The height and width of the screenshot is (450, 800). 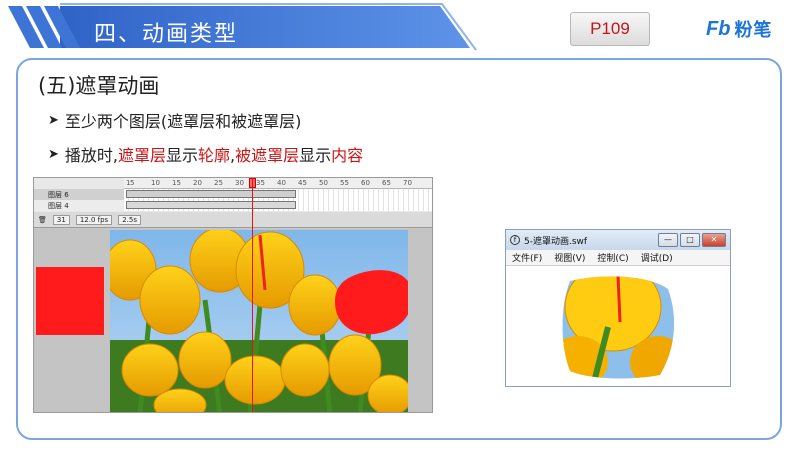 What do you see at coordinates (91, 155) in the screenshot?
I see `text-segment: 播放时,` at bounding box center [91, 155].